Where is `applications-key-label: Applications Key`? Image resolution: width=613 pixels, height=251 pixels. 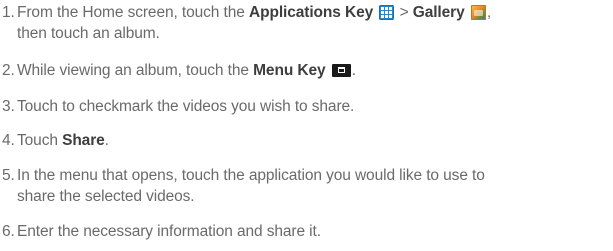
applications-key-label: Applications Key is located at coordinates (311, 12).